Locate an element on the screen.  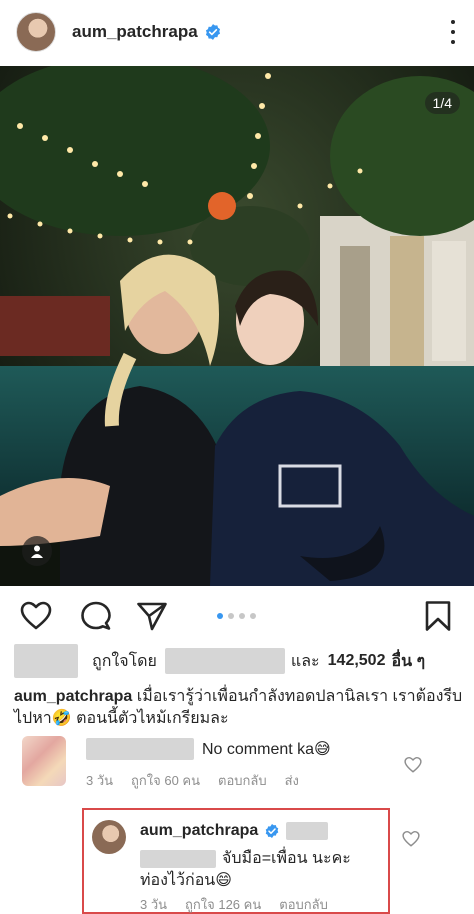
carousel-dots is located at coordinates (236, 616).